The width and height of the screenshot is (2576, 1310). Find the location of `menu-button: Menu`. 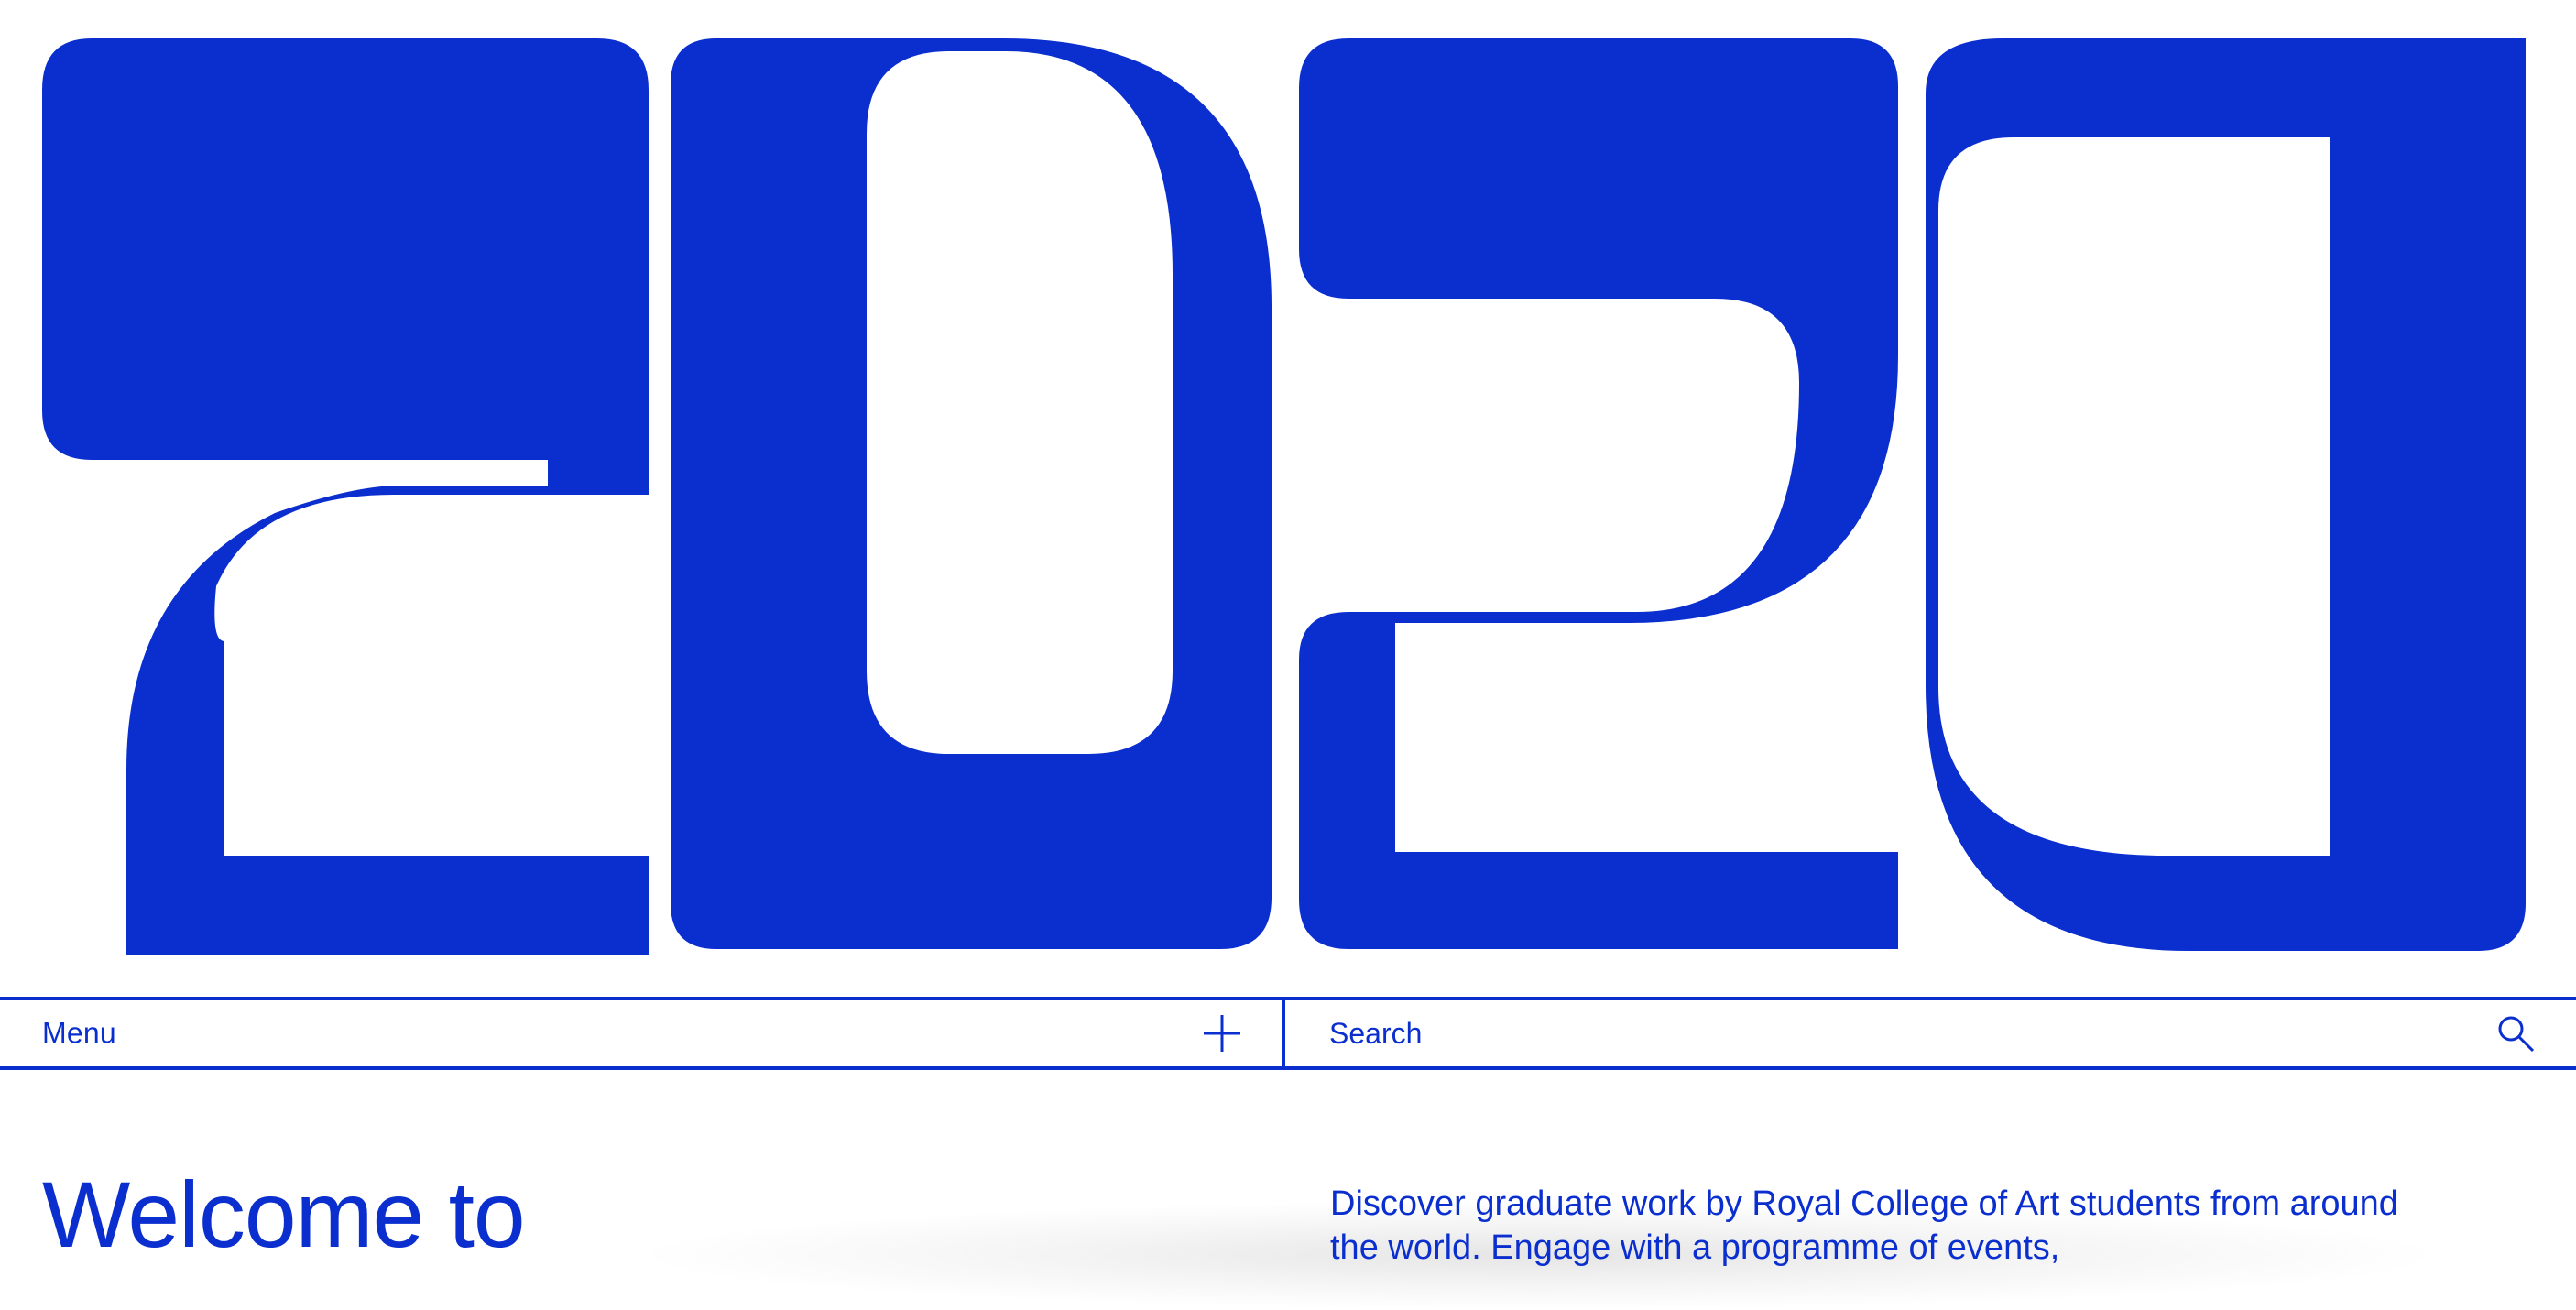

menu-button: Menu is located at coordinates (643, 1033).